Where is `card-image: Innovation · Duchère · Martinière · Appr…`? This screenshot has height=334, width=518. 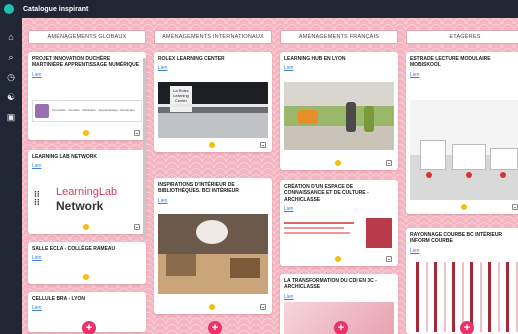
card-image: Innovation · Duchère · Martinière · Appr… is located at coordinates (87, 111).